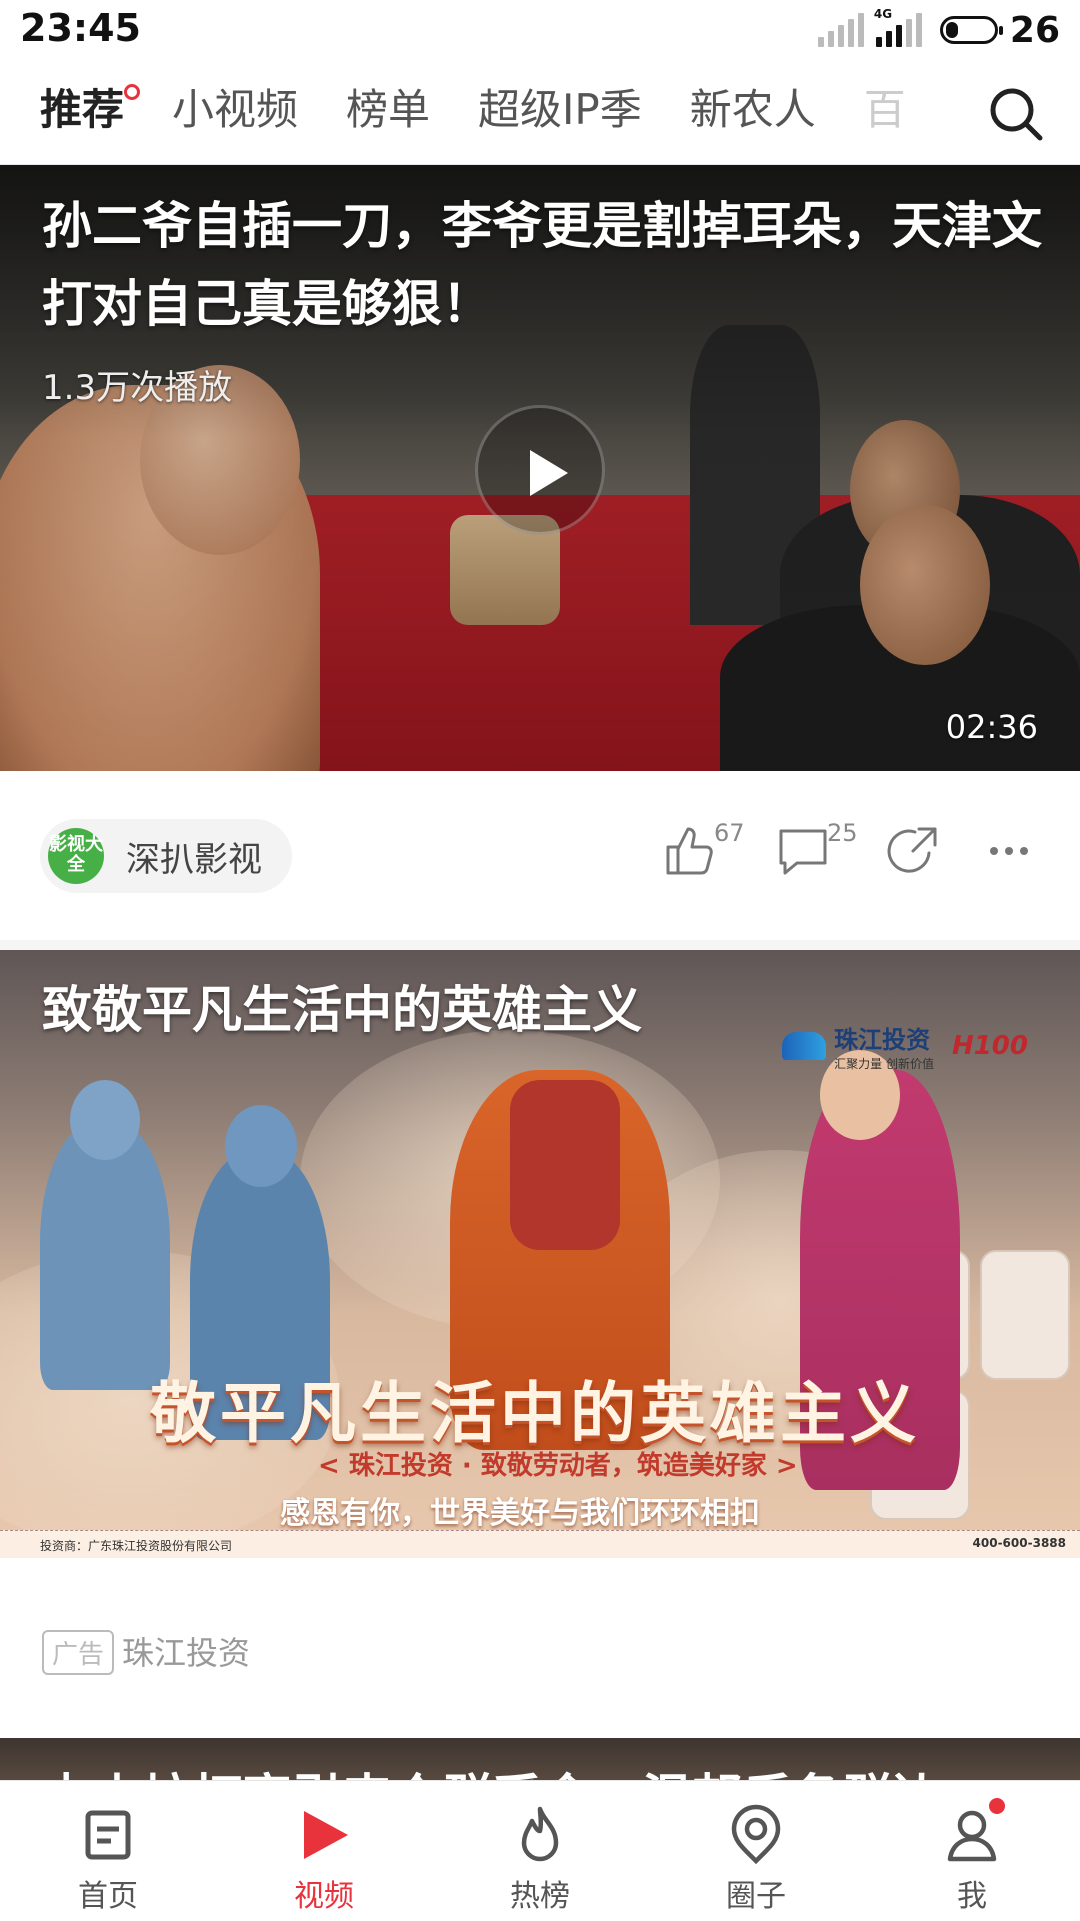  What do you see at coordinates (137, 388) in the screenshot?
I see `play-count: 1.3万次播放` at bounding box center [137, 388].